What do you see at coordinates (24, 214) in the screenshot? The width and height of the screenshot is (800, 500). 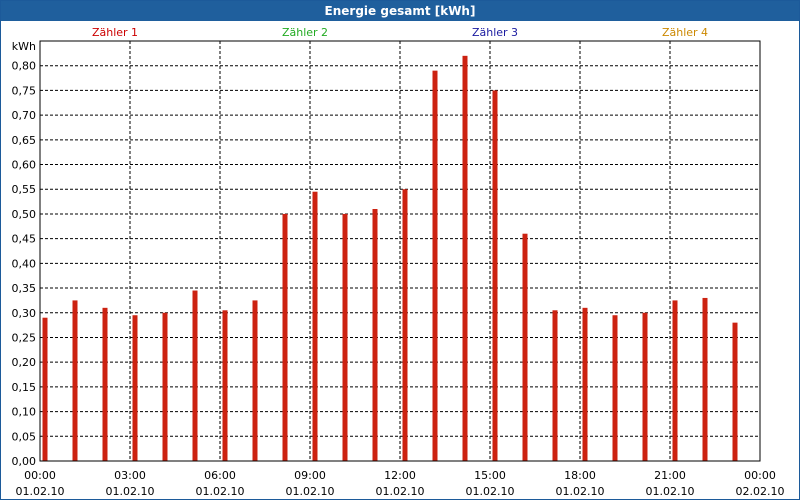 I see `y-tick-label: 0,50` at bounding box center [24, 214].